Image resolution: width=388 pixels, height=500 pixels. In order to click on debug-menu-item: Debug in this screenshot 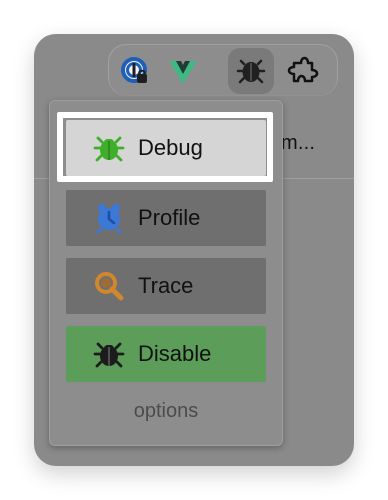, I will do `click(166, 148)`.